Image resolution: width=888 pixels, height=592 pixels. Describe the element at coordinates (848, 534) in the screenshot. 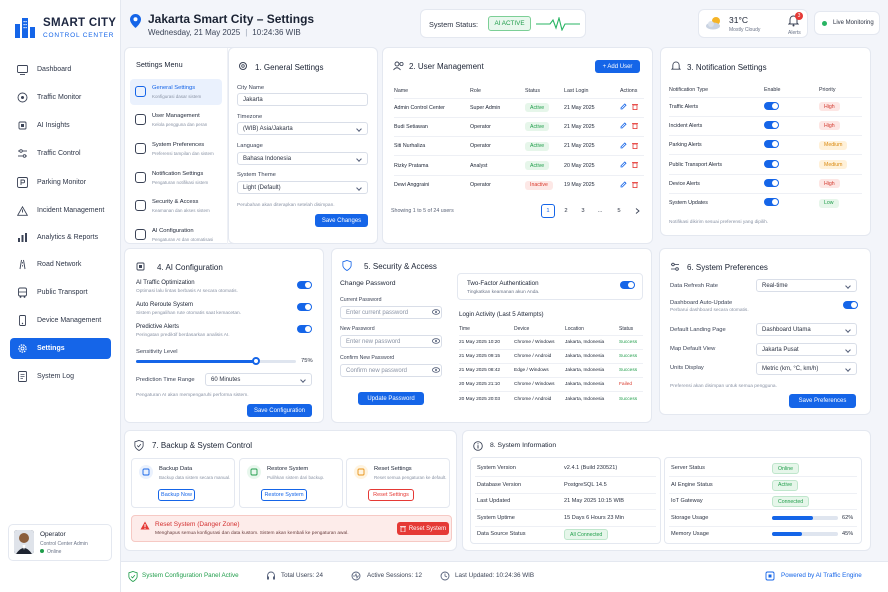

I see `usage-value: 45%` at that location.